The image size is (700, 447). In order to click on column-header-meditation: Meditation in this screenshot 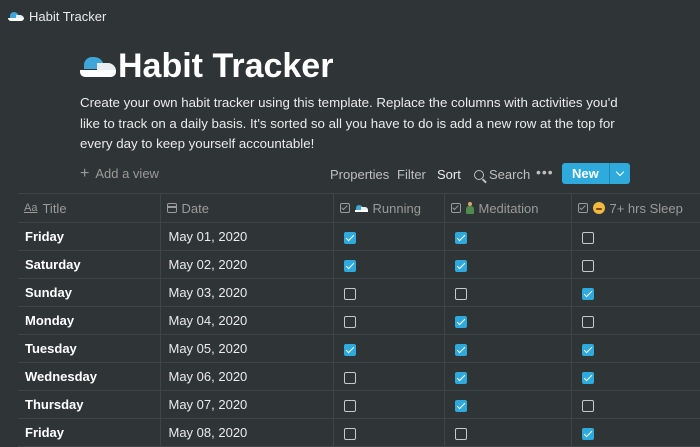, I will do `click(508, 208)`.